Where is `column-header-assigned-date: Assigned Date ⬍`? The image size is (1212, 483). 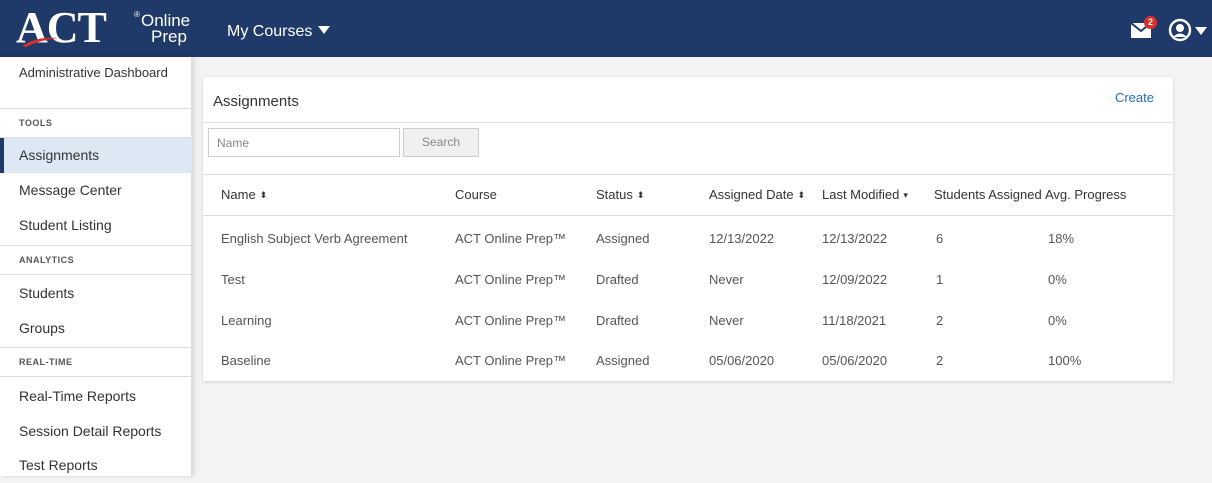 column-header-assigned-date: Assigned Date ⬍ is located at coordinates (757, 194).